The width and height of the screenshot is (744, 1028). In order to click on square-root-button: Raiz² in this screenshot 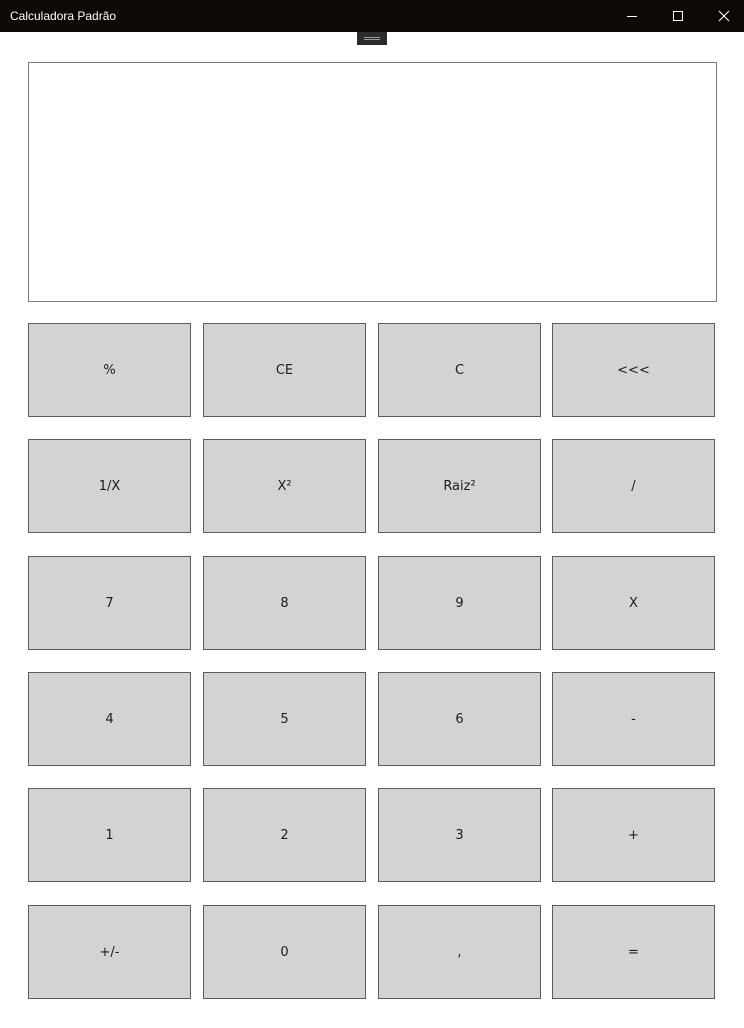, I will do `click(459, 486)`.